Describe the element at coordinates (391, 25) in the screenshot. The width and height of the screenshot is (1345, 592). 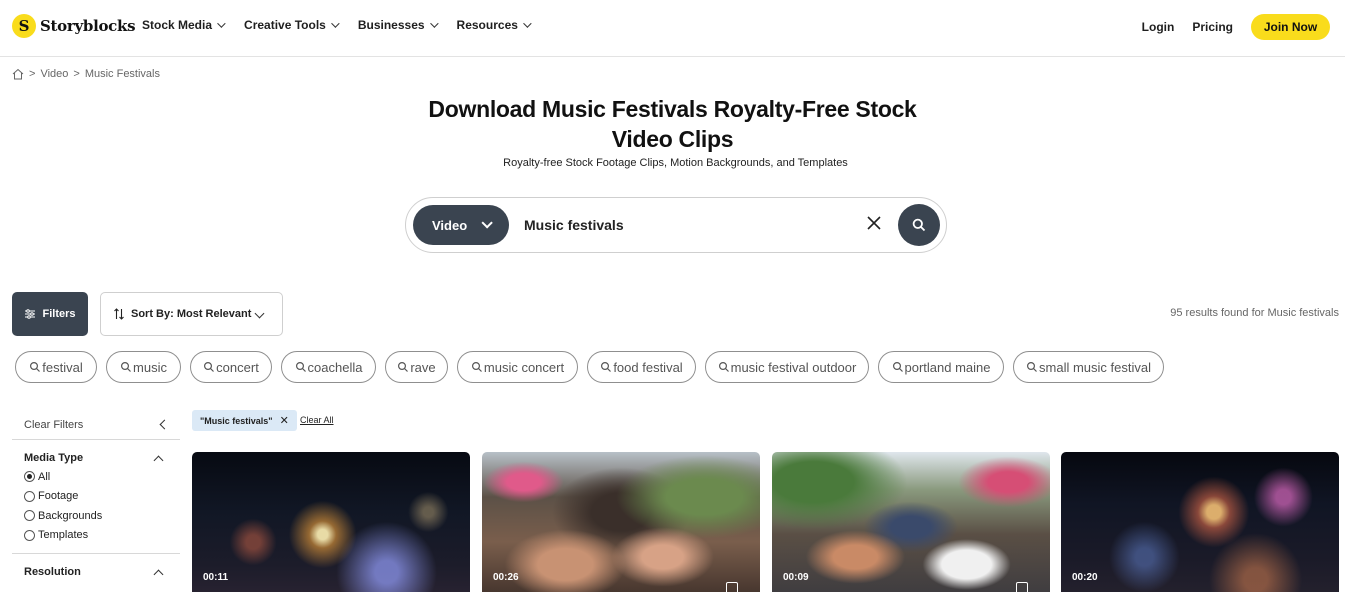
I see `nav-item-label: Businesses` at that location.